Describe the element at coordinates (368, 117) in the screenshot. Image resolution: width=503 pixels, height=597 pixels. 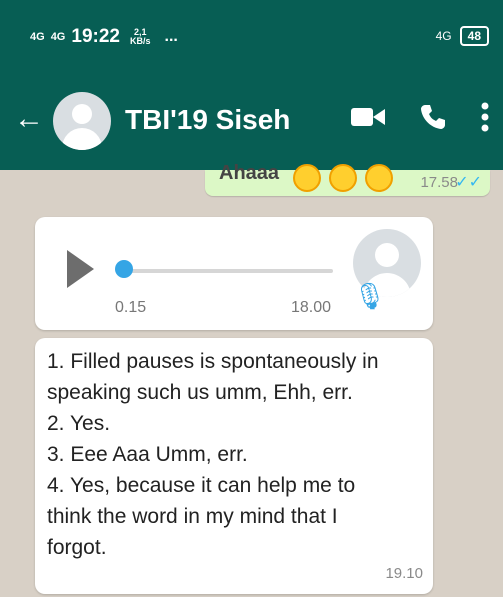
I see `video-call-icon` at that location.